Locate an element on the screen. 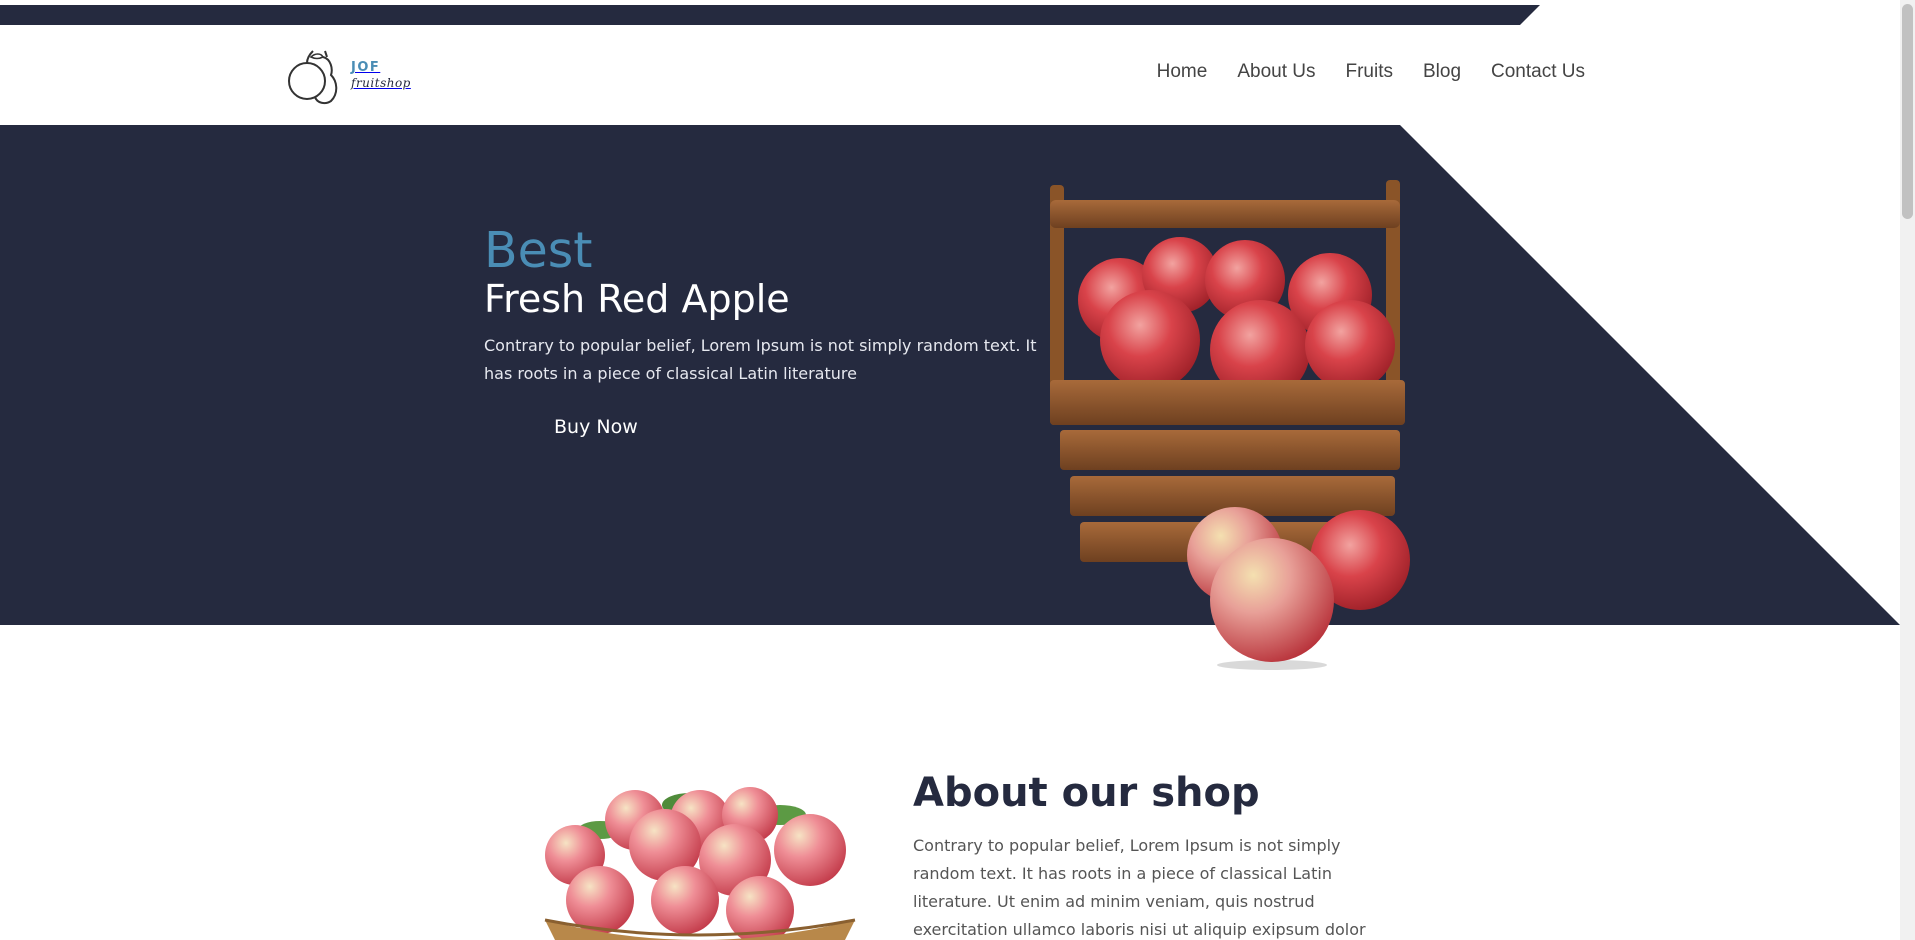  hero-title: Fresh Red Apple is located at coordinates (637, 299).